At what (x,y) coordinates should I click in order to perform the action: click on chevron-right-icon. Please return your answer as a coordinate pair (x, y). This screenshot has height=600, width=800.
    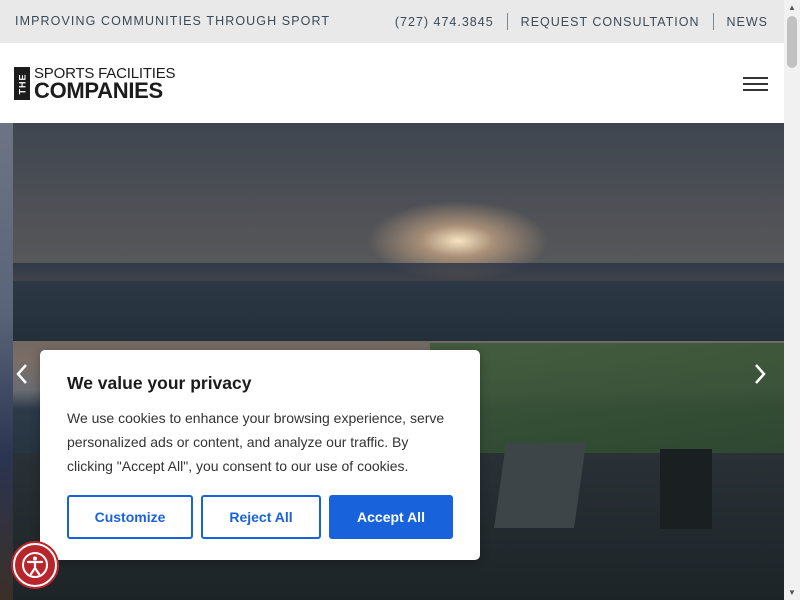
    Looking at the image, I should click on (760, 375).